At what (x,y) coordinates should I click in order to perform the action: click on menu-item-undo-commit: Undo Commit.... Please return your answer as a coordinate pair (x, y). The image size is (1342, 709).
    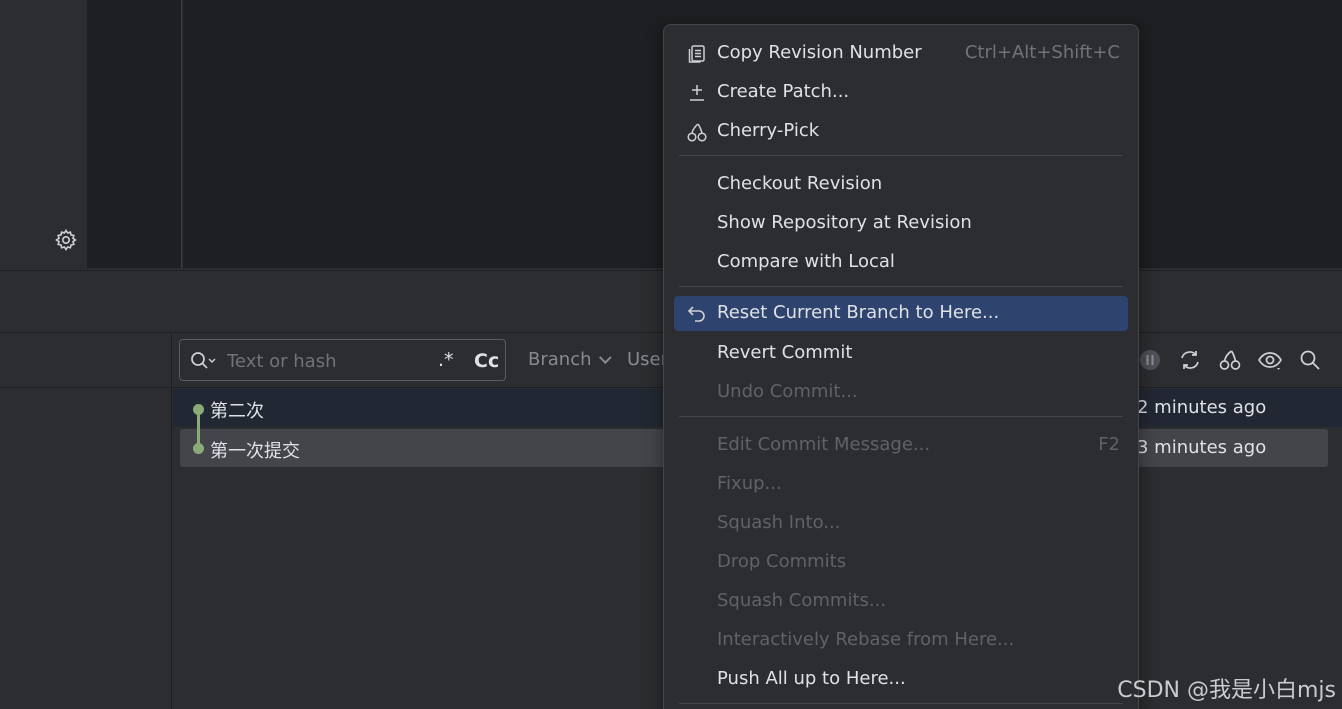
    Looking at the image, I should click on (901, 392).